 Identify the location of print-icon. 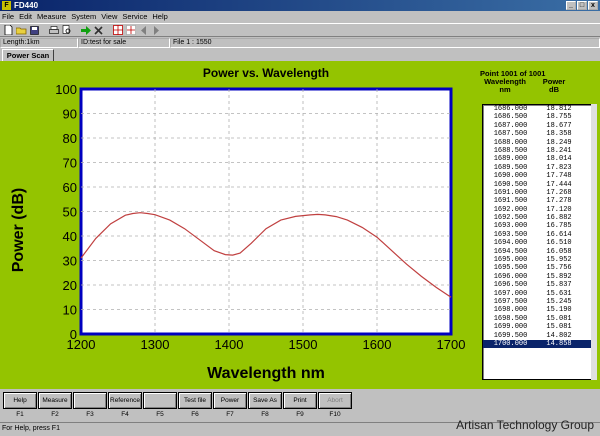
(53, 30).